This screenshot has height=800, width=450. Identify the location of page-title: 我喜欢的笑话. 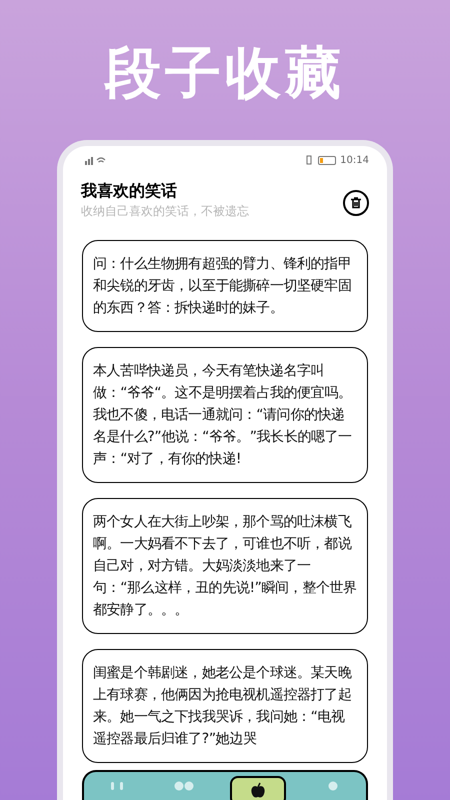
(129, 191).